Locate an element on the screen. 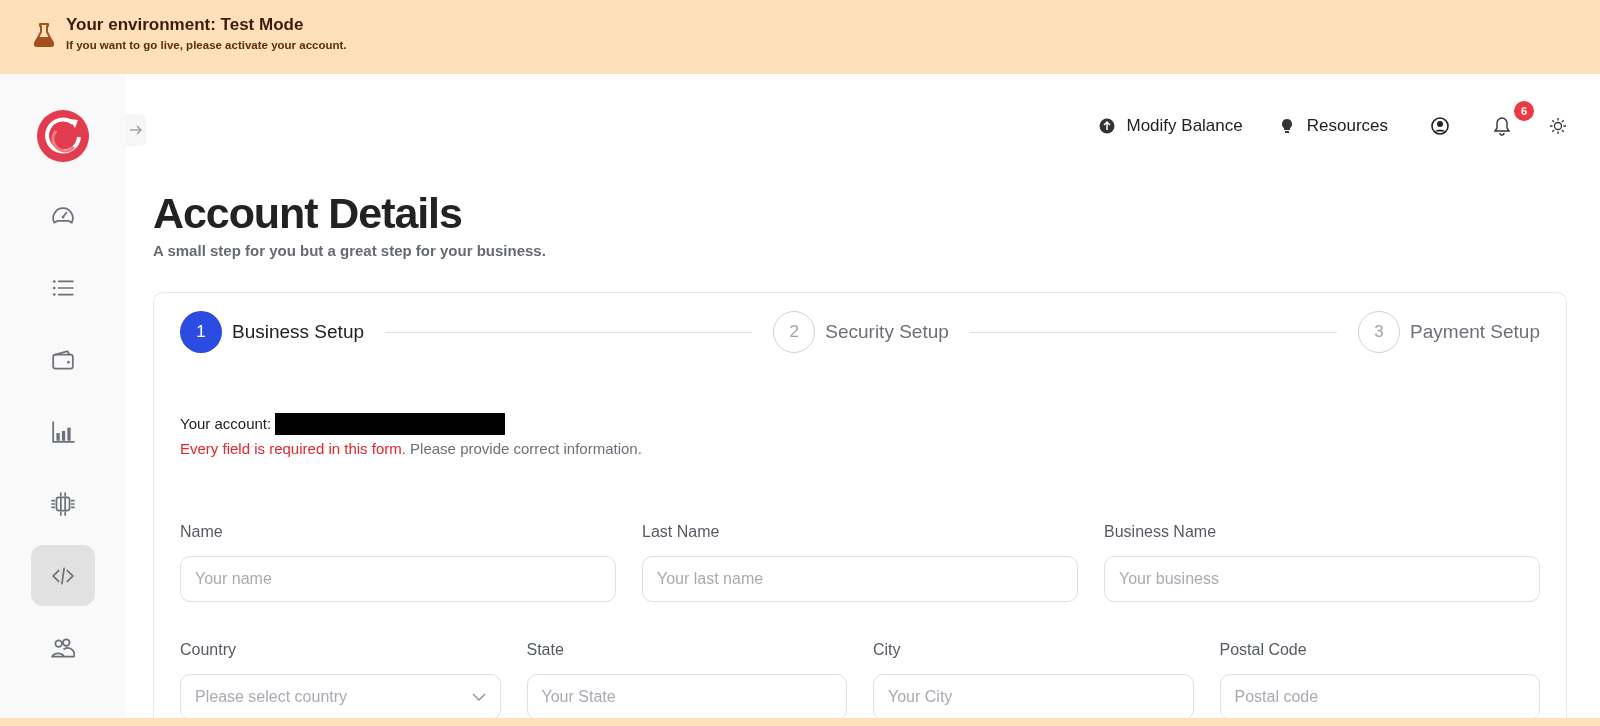 The image size is (1600, 726). profile-button is located at coordinates (1440, 126).